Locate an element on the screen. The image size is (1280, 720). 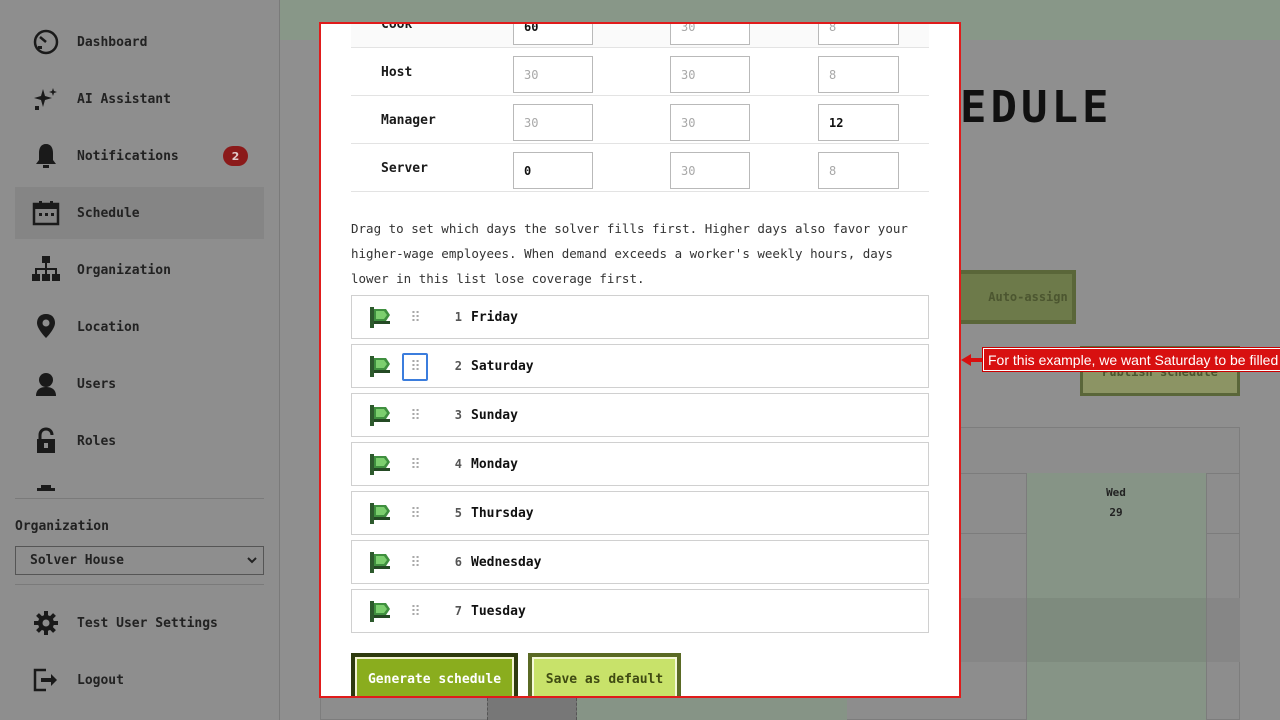
sidebar-item-label: AI Assistant is located at coordinates (124, 99).